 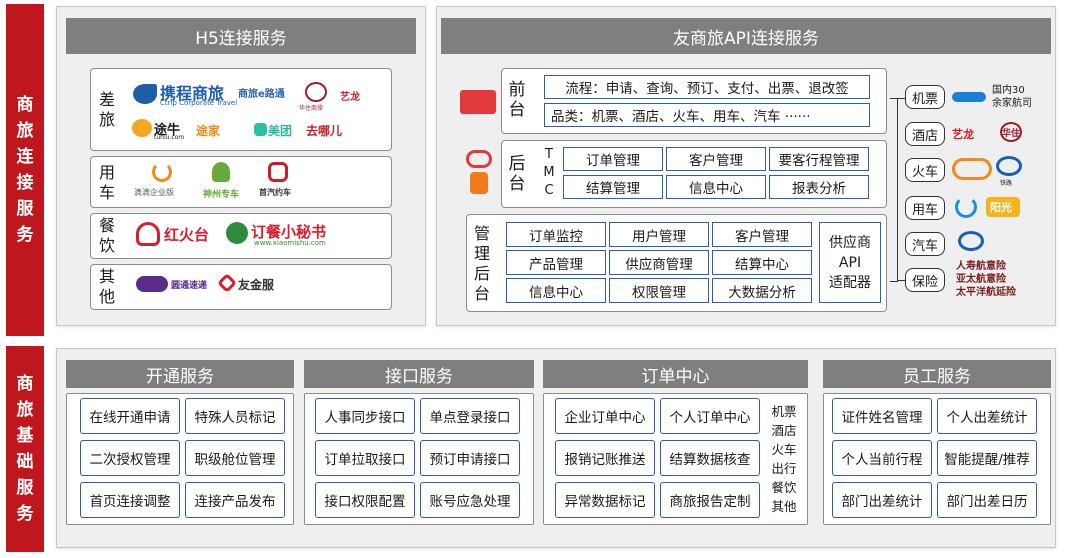 I want to click on supplier-train: 火车, so click(x=925, y=170).